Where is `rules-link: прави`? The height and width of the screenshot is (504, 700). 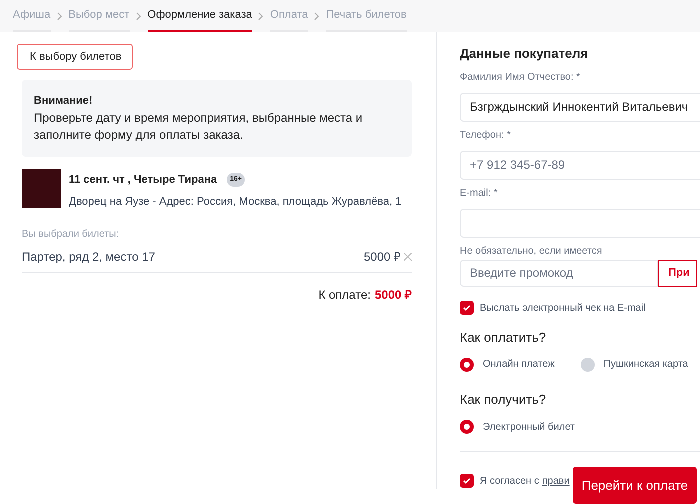
rules-link: прави is located at coordinates (556, 481).